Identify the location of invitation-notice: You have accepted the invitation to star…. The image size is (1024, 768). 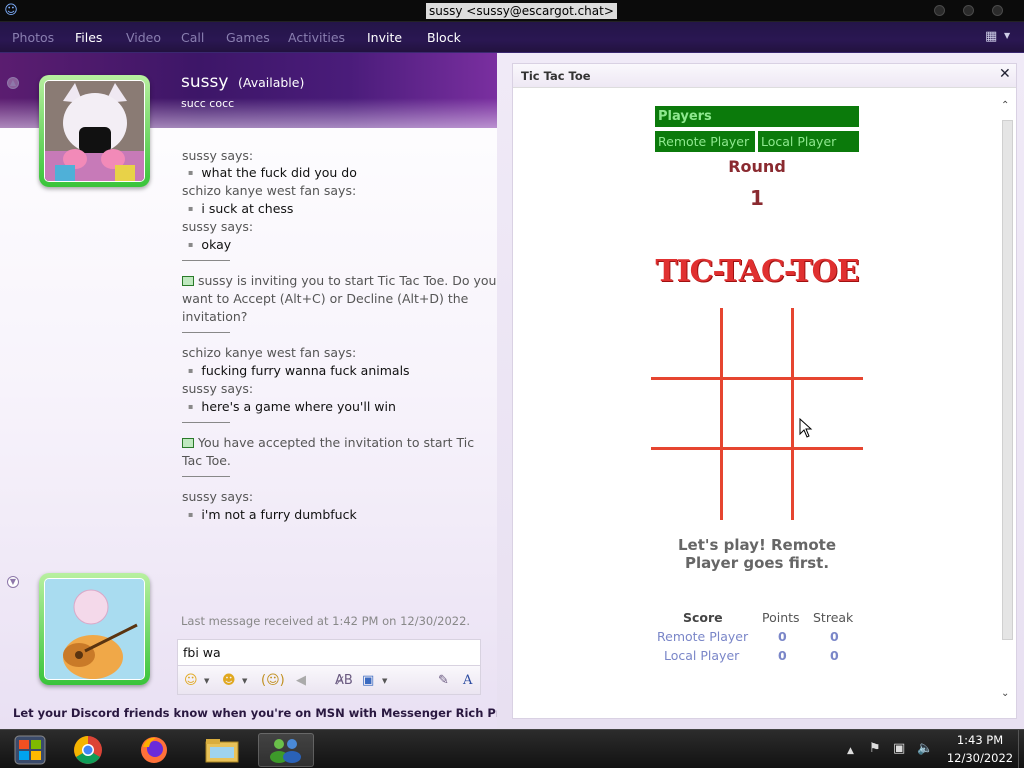
(332, 452).